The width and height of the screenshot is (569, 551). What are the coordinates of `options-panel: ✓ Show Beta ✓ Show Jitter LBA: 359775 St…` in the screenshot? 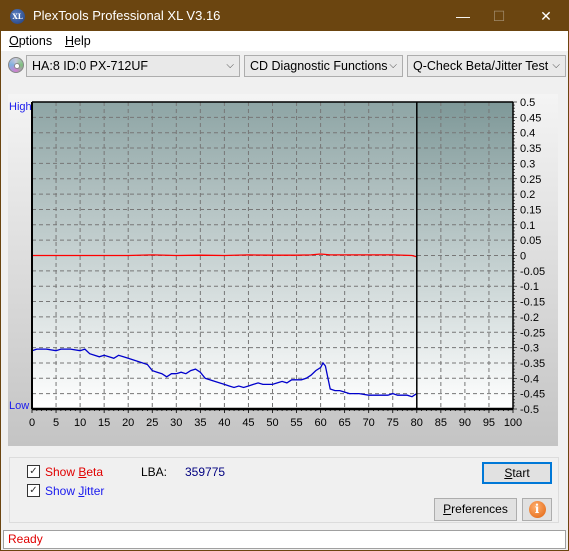 It's located at (284, 490).